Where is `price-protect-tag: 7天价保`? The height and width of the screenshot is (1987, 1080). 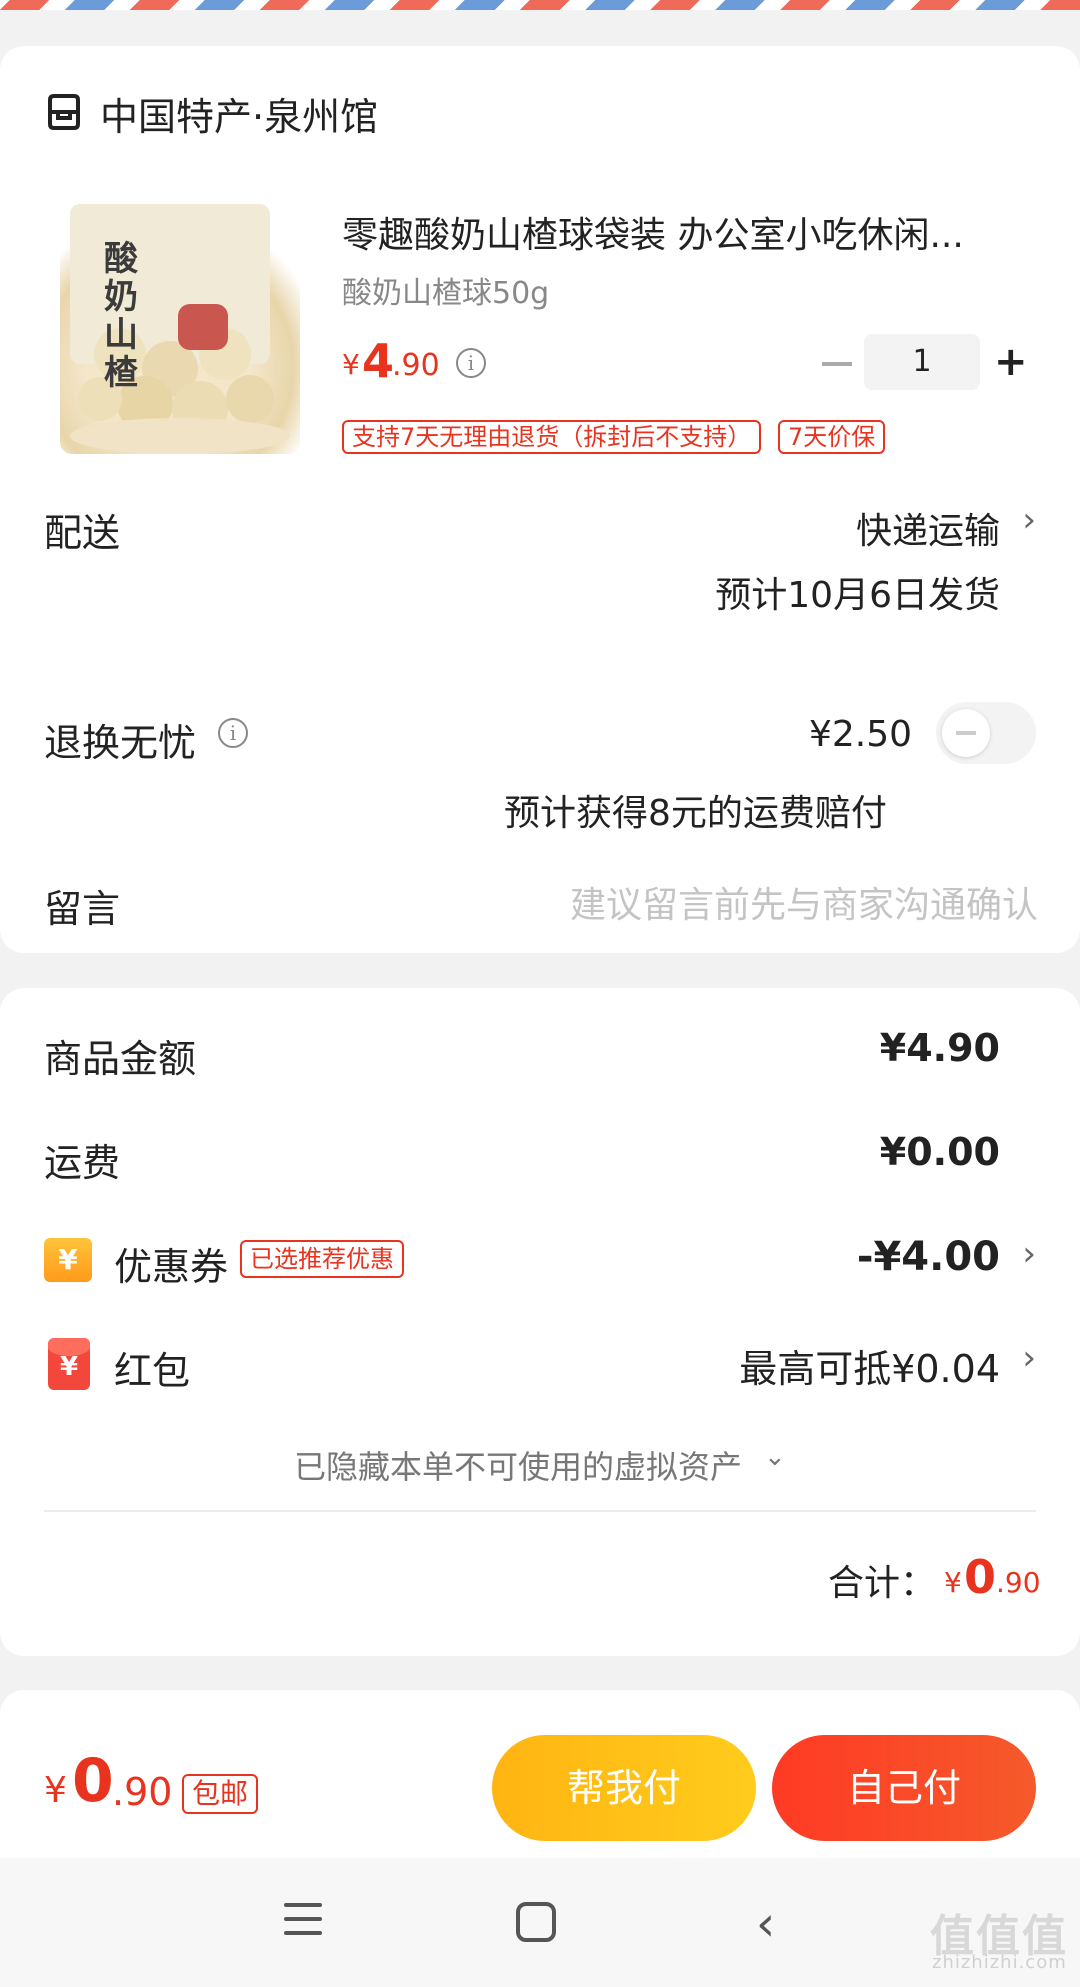
price-protect-tag: 7天价保 is located at coordinates (832, 437).